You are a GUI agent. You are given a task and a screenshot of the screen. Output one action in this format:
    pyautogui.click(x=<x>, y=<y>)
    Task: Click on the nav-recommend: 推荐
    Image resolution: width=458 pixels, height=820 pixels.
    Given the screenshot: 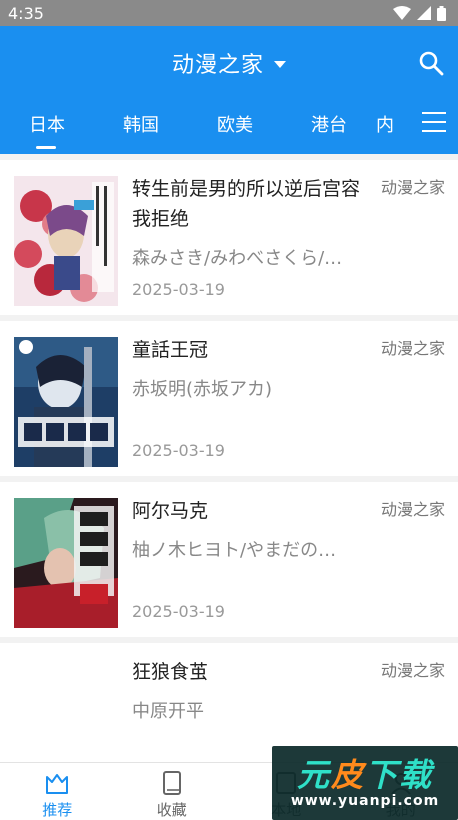 What is the action you would take?
    pyautogui.click(x=57, y=791)
    